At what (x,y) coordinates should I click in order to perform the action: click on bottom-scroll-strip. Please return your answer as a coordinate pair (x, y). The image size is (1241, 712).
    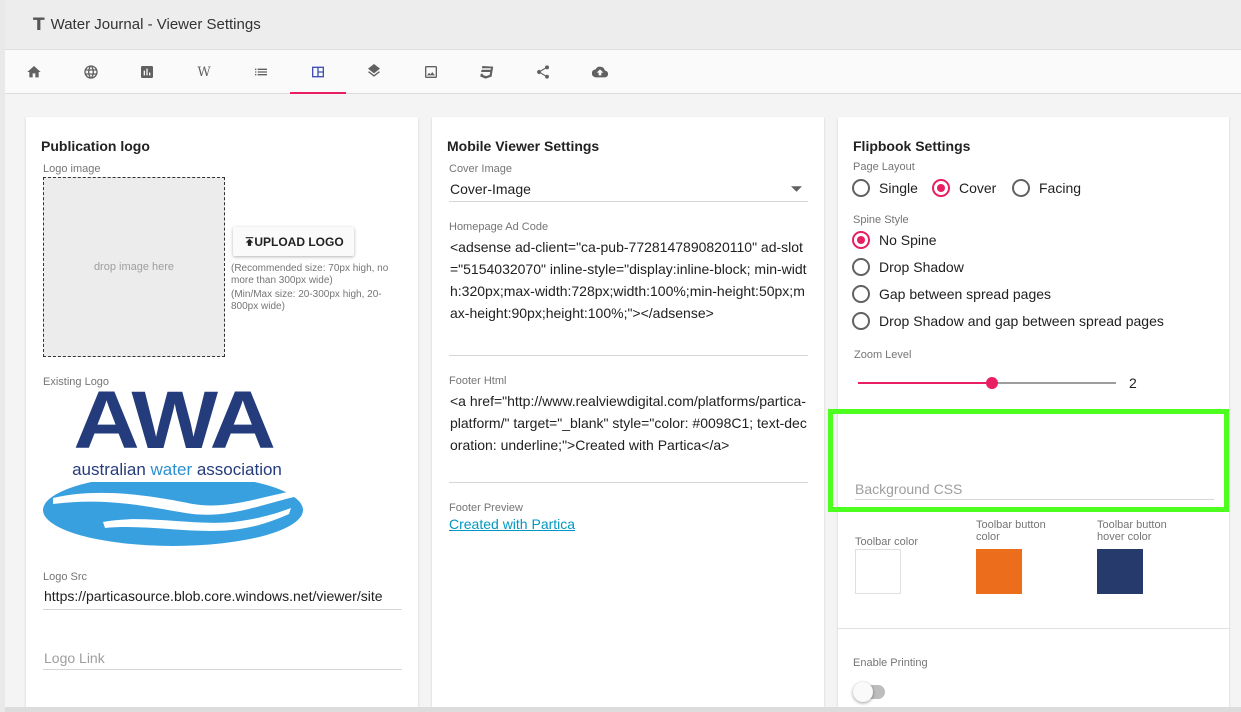
    Looking at the image, I should click on (623, 709).